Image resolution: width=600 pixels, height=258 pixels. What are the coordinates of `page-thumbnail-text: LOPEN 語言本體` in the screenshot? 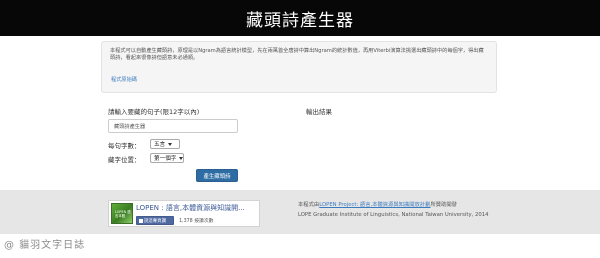 It's located at (123, 214).